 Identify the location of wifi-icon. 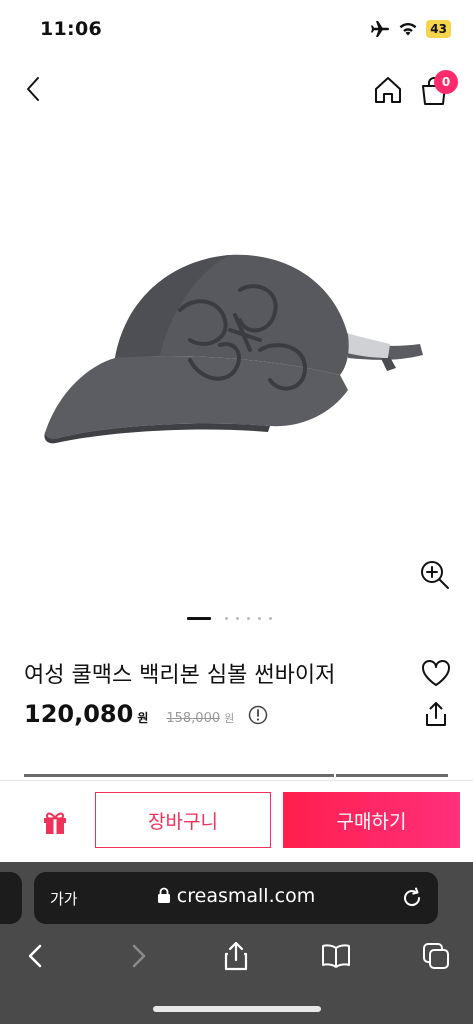
(408, 29).